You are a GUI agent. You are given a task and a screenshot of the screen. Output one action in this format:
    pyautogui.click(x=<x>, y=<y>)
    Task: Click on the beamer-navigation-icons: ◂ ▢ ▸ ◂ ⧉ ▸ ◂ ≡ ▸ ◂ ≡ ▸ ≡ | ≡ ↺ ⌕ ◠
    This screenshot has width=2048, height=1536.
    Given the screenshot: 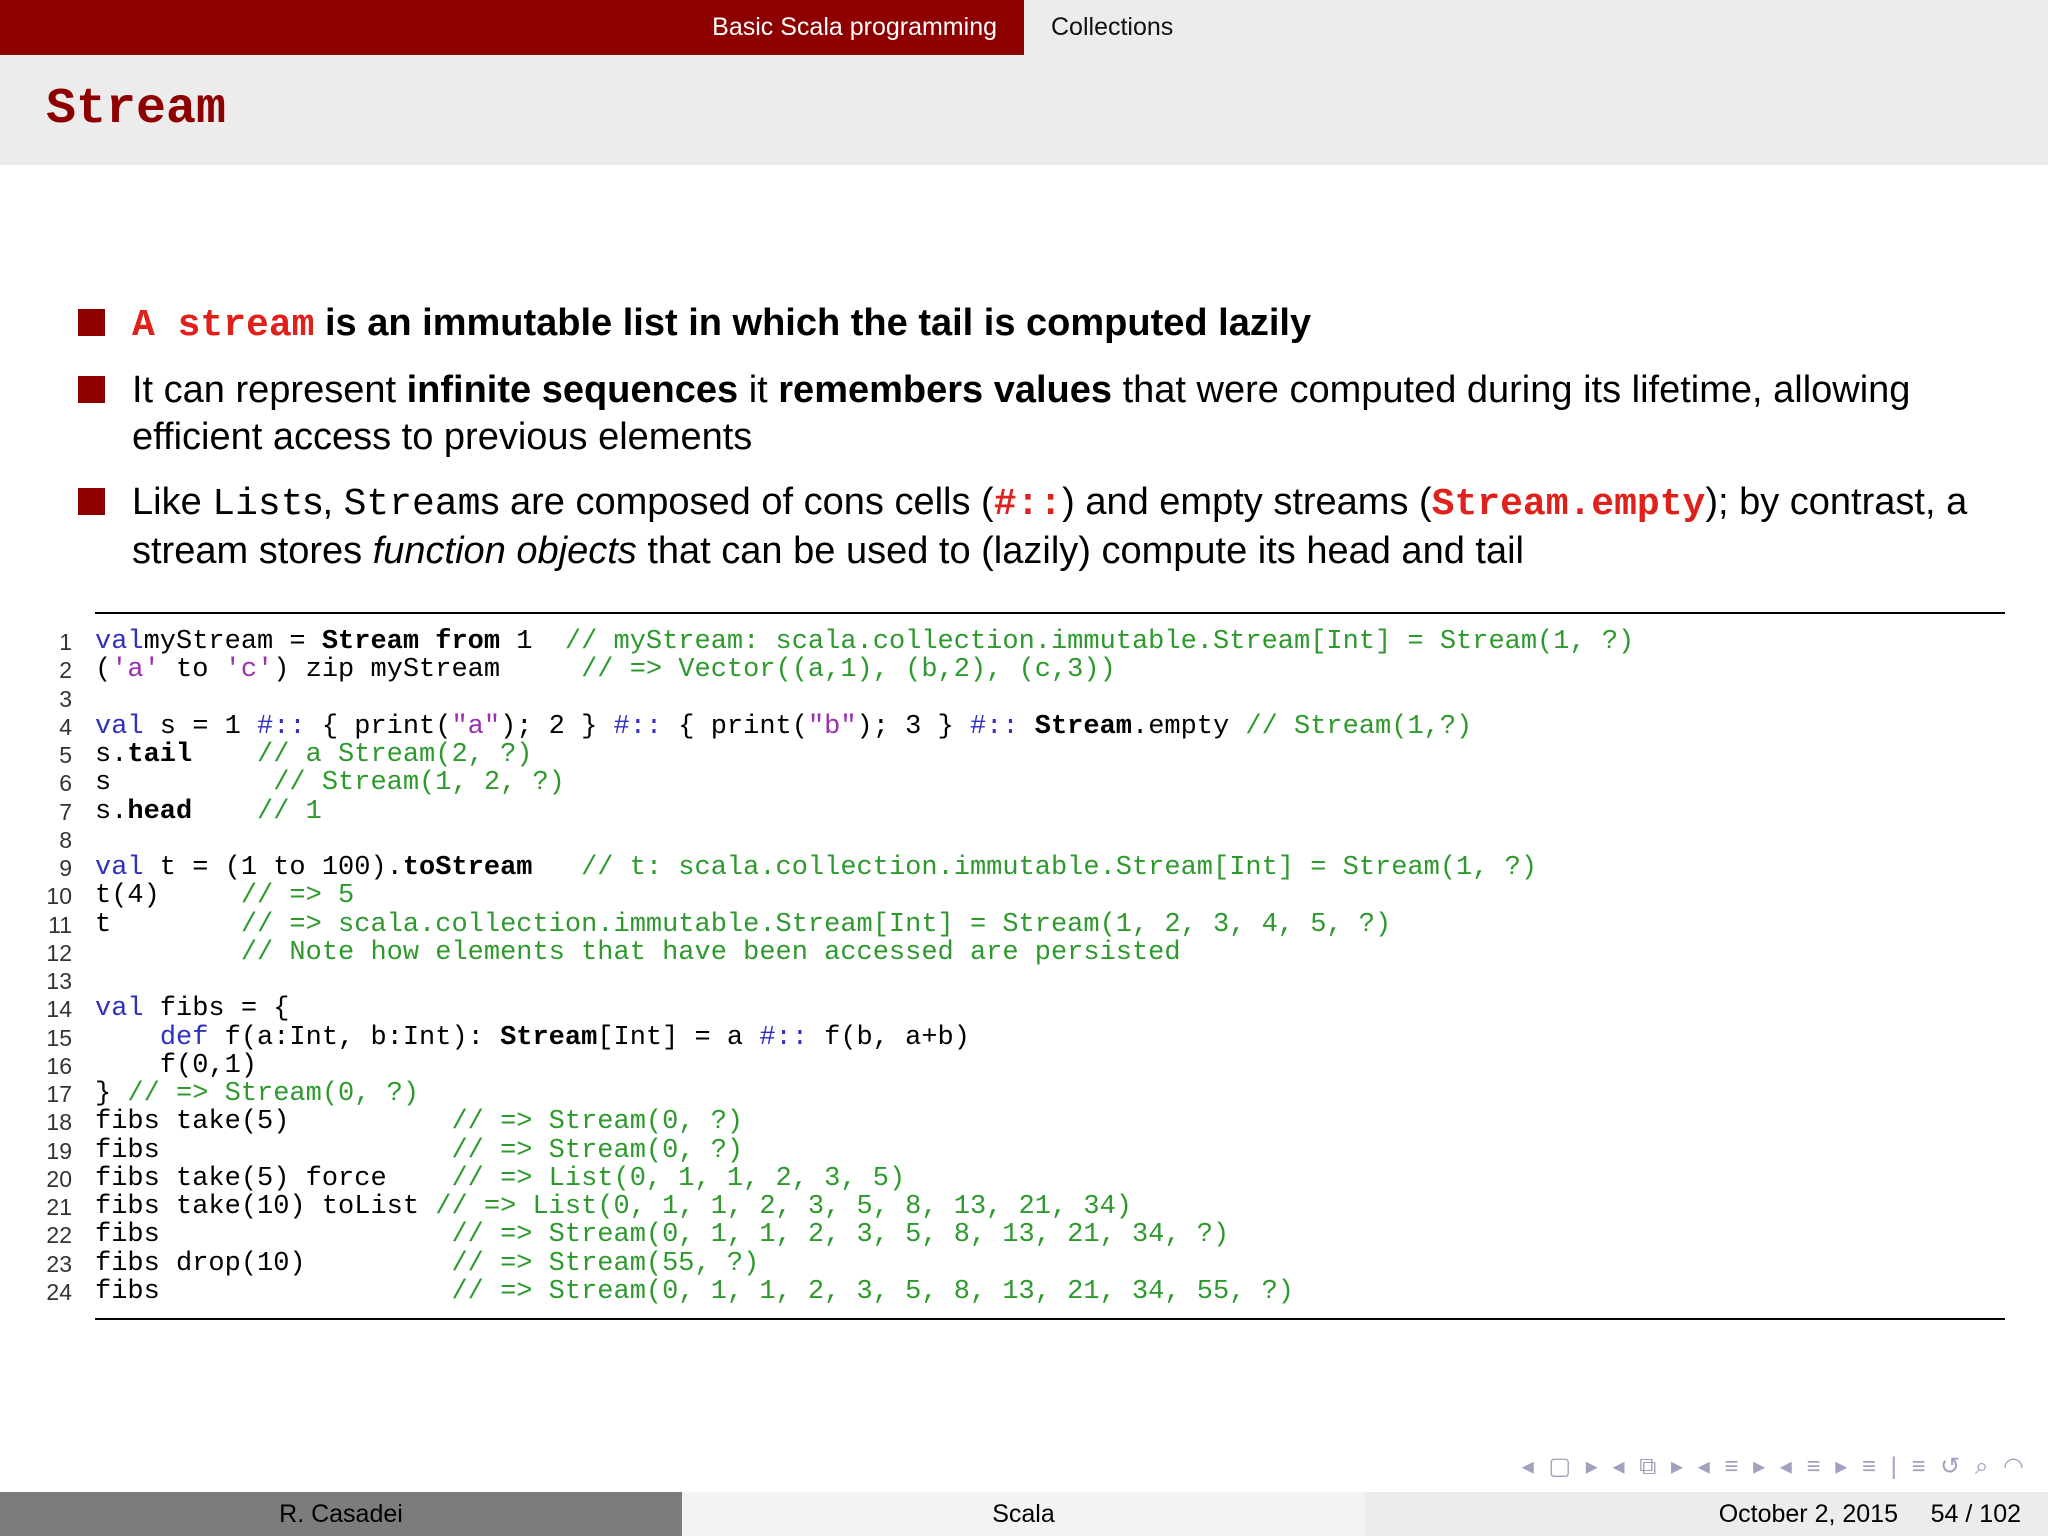 What is the action you would take?
    pyautogui.click(x=1775, y=1466)
    